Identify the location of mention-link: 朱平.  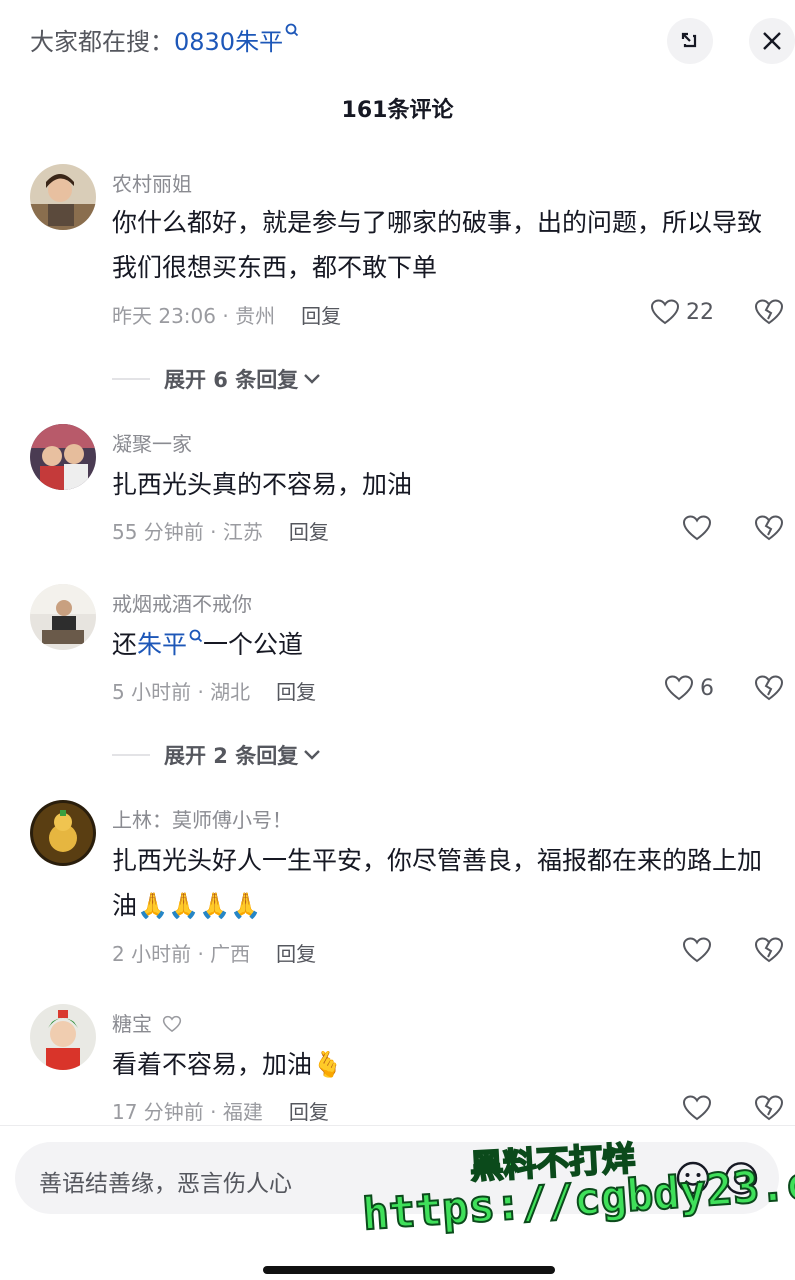
(162, 644).